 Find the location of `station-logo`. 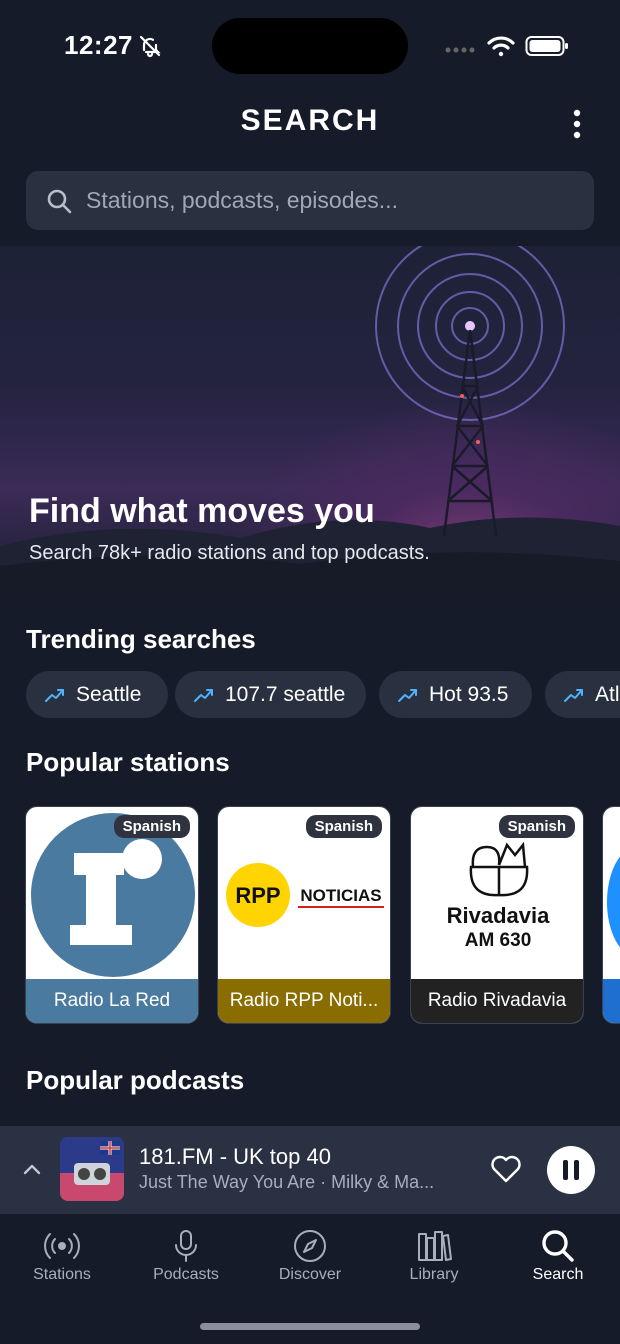

station-logo is located at coordinates (613, 902).